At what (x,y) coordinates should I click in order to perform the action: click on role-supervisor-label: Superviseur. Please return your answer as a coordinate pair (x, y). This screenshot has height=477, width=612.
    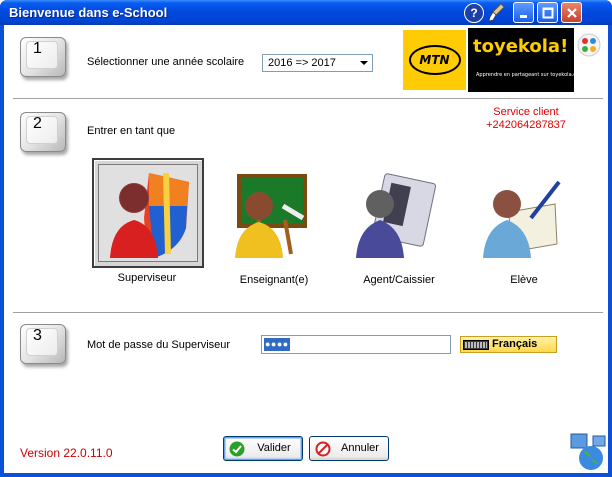
    Looking at the image, I should click on (147, 278).